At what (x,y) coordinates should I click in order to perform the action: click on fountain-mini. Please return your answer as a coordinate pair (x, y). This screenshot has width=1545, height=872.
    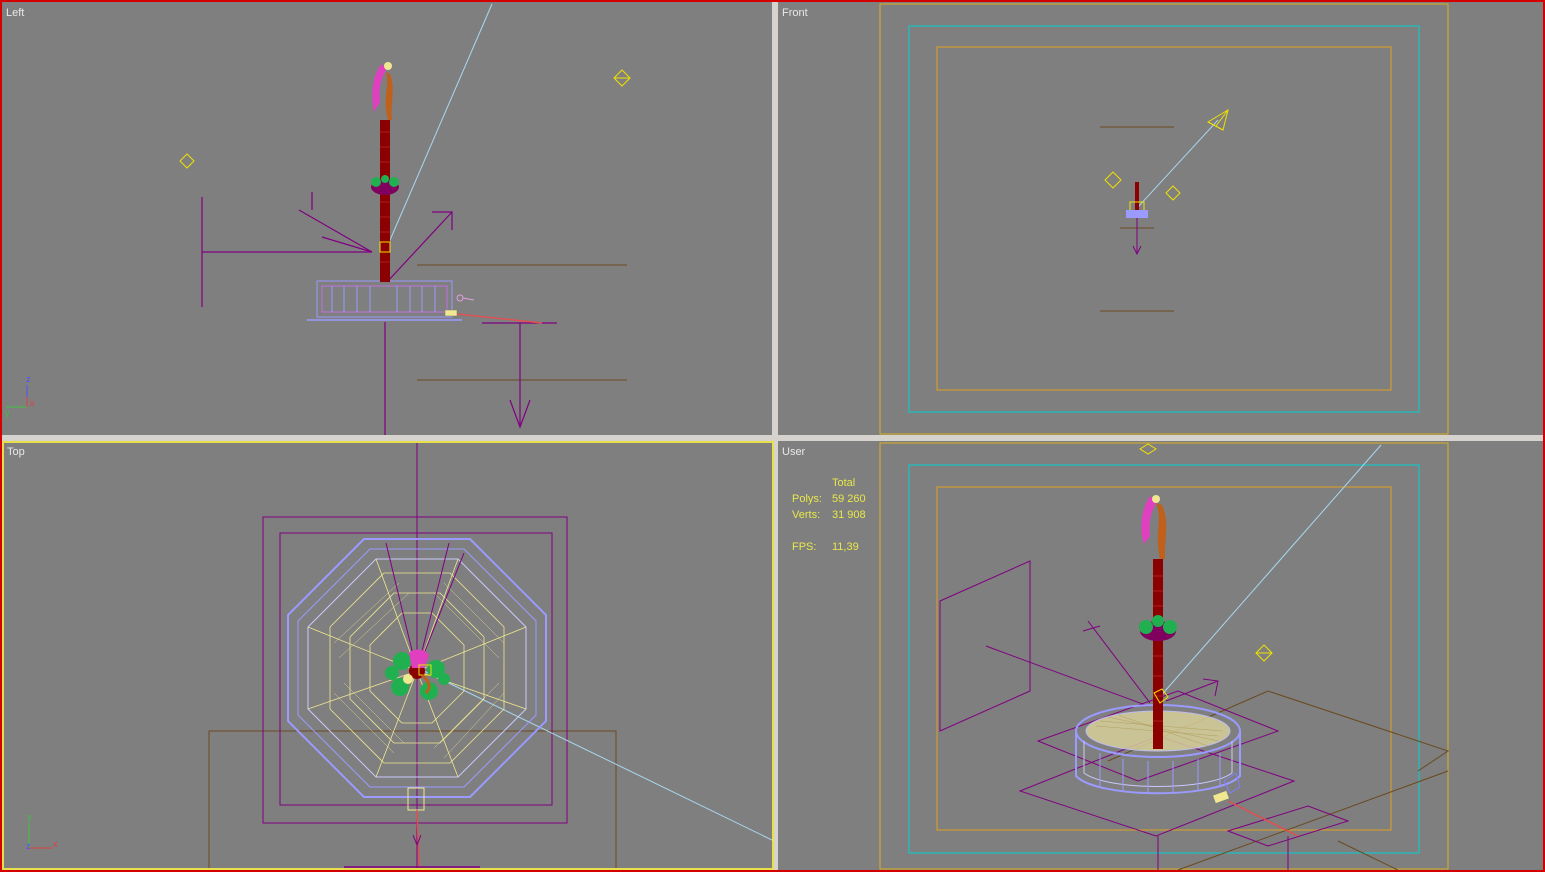
    Looking at the image, I should click on (1137, 219).